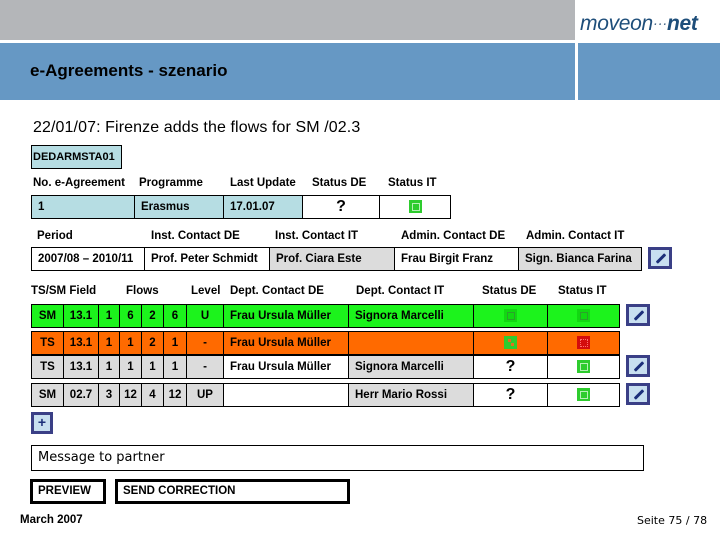 The image size is (720, 540). I want to click on add-flow-button: +, so click(42, 423).